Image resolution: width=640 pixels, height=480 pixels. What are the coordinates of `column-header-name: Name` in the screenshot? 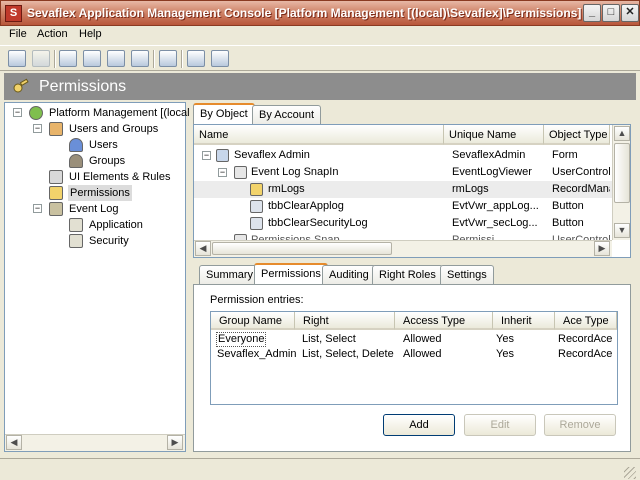 It's located at (319, 135).